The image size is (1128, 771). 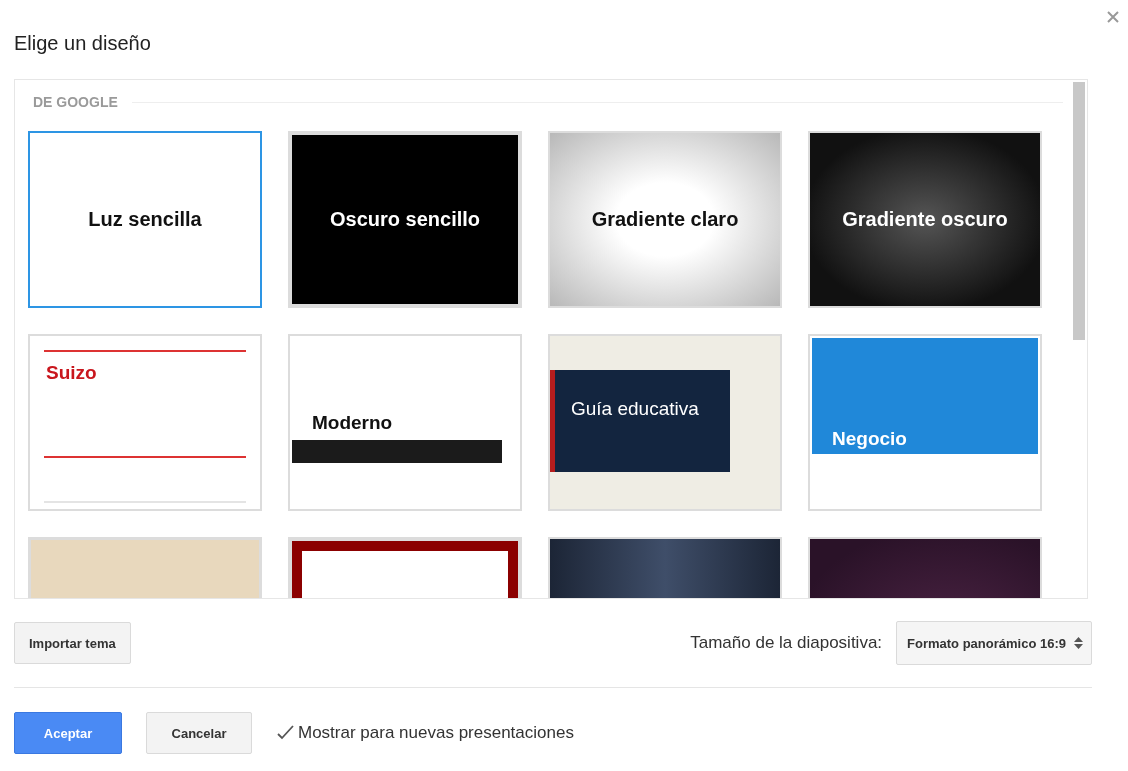 I want to click on theme-title: Guía educativa, so click(x=635, y=409).